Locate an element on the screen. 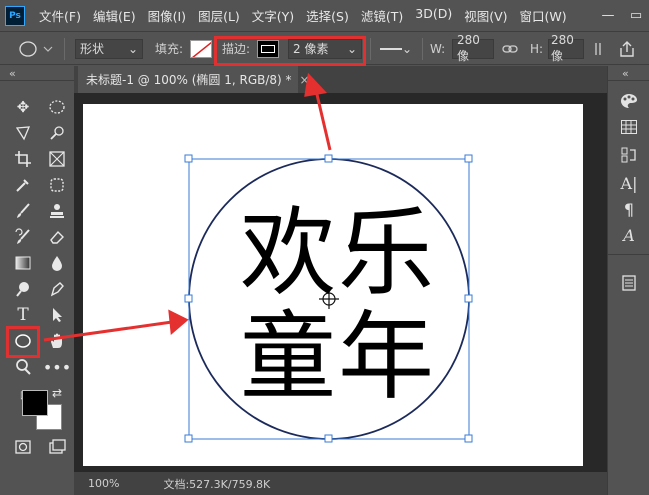  document-tab-bar: 未标题-1 @ 100% (椭圆 1, RGB/8) * × is located at coordinates (340, 79).